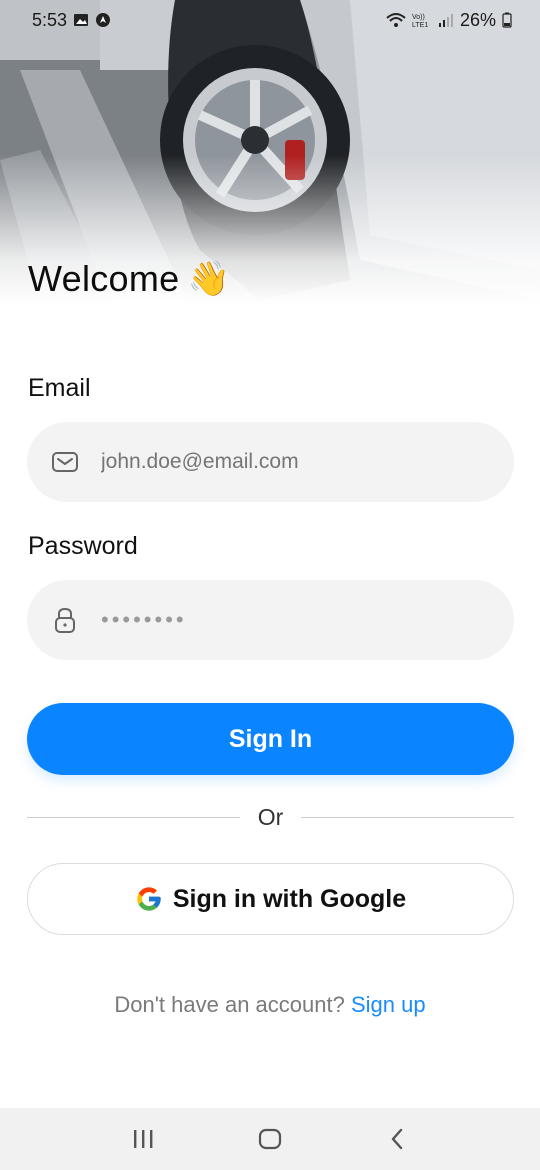 Image resolution: width=540 pixels, height=1170 pixels. I want to click on password-field: ••••••••, so click(270, 620).